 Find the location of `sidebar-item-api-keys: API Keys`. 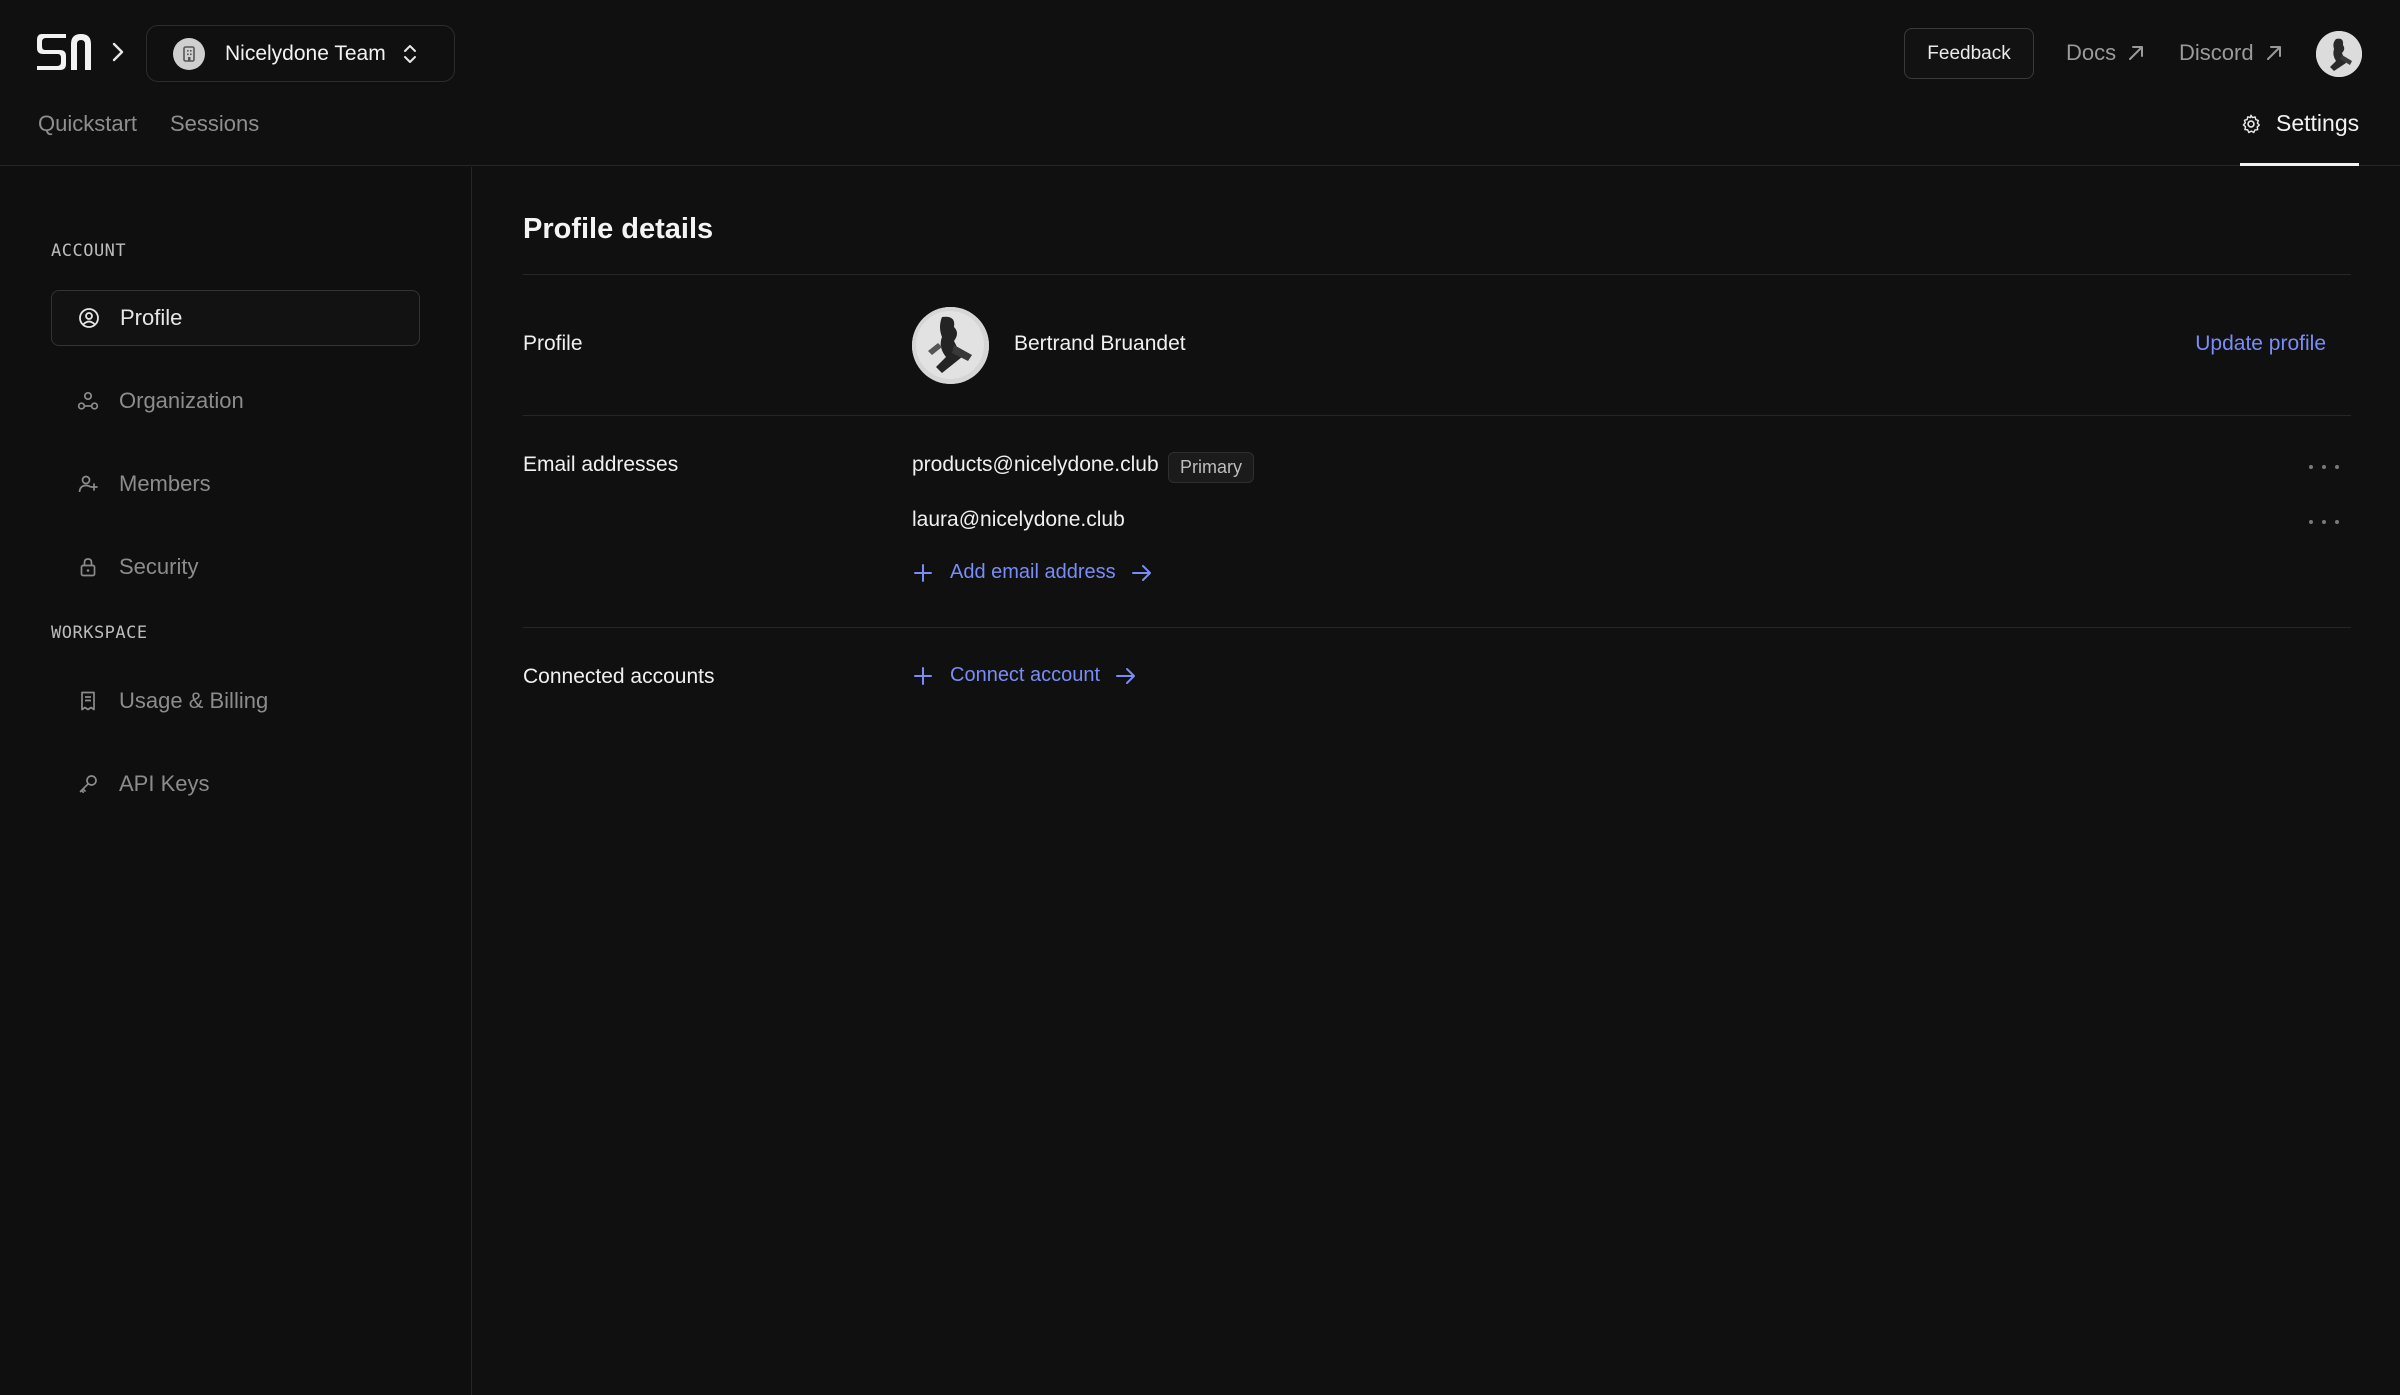

sidebar-item-api-keys: API Keys is located at coordinates (235, 784).